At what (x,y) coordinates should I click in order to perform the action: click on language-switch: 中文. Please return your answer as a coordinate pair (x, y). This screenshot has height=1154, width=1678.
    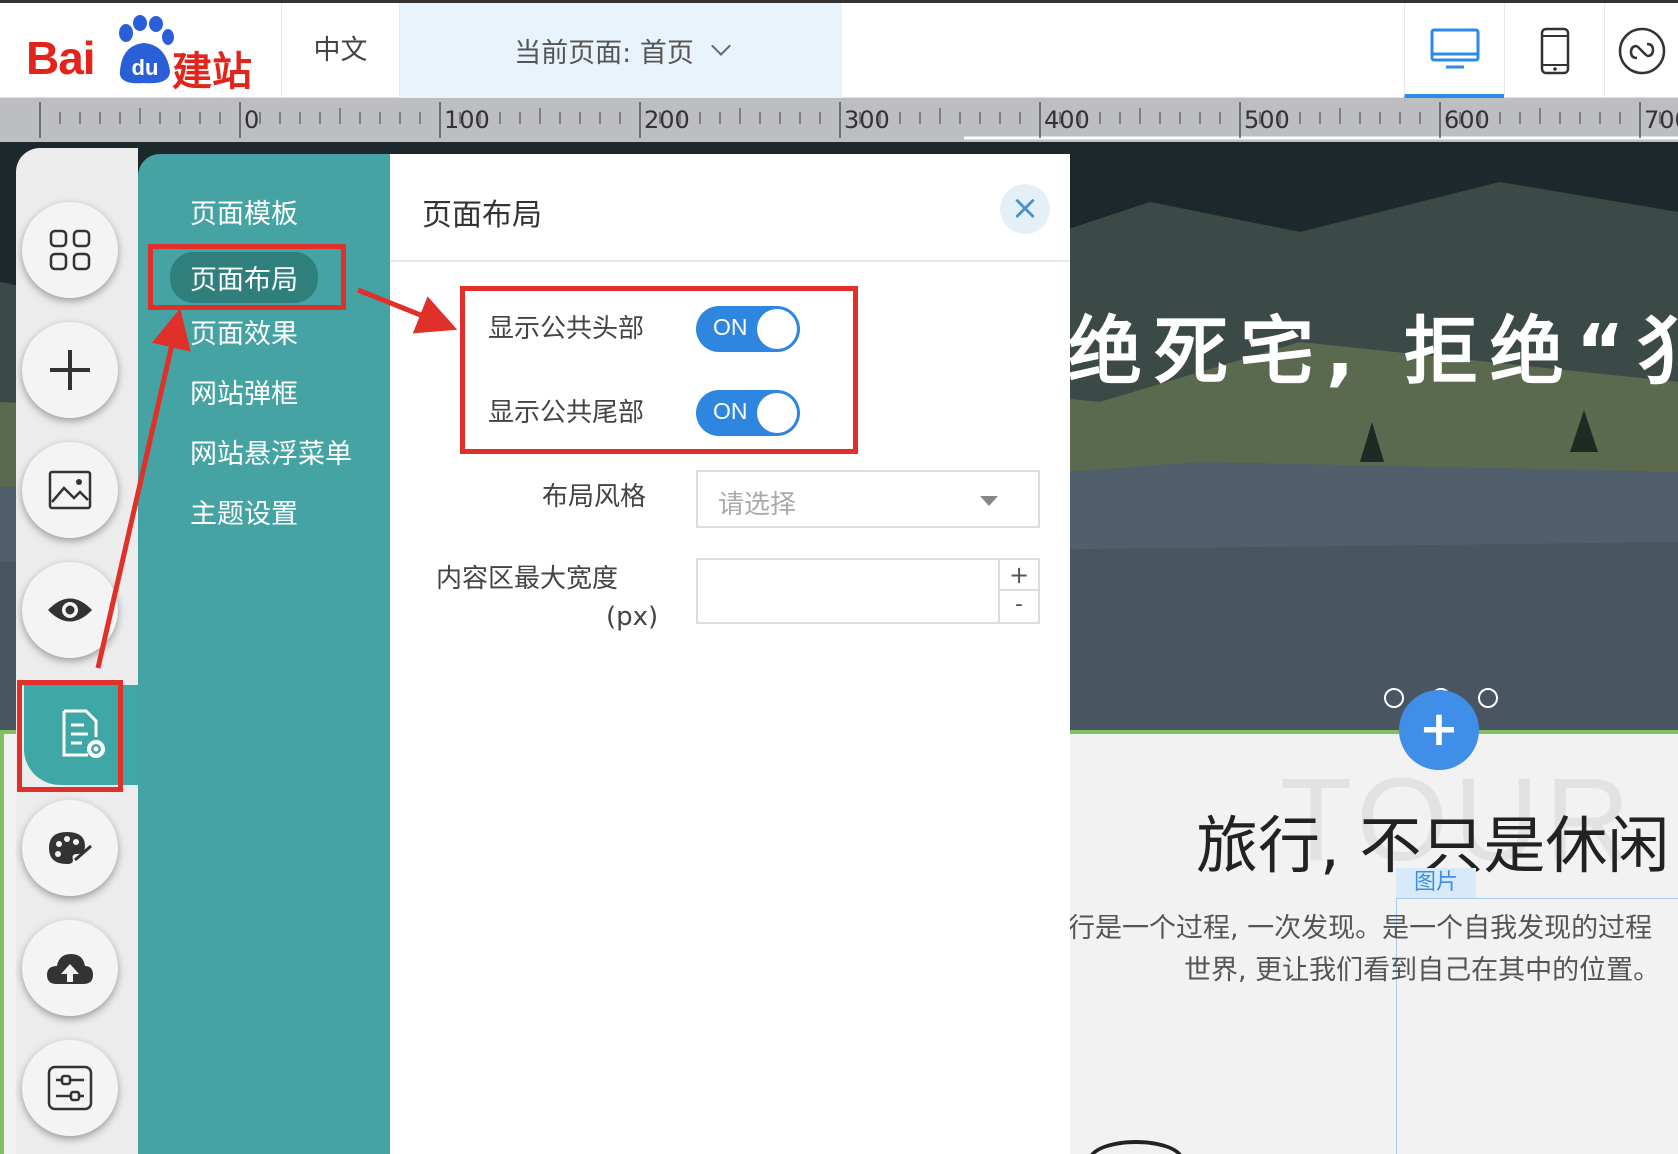
    Looking at the image, I should click on (341, 50).